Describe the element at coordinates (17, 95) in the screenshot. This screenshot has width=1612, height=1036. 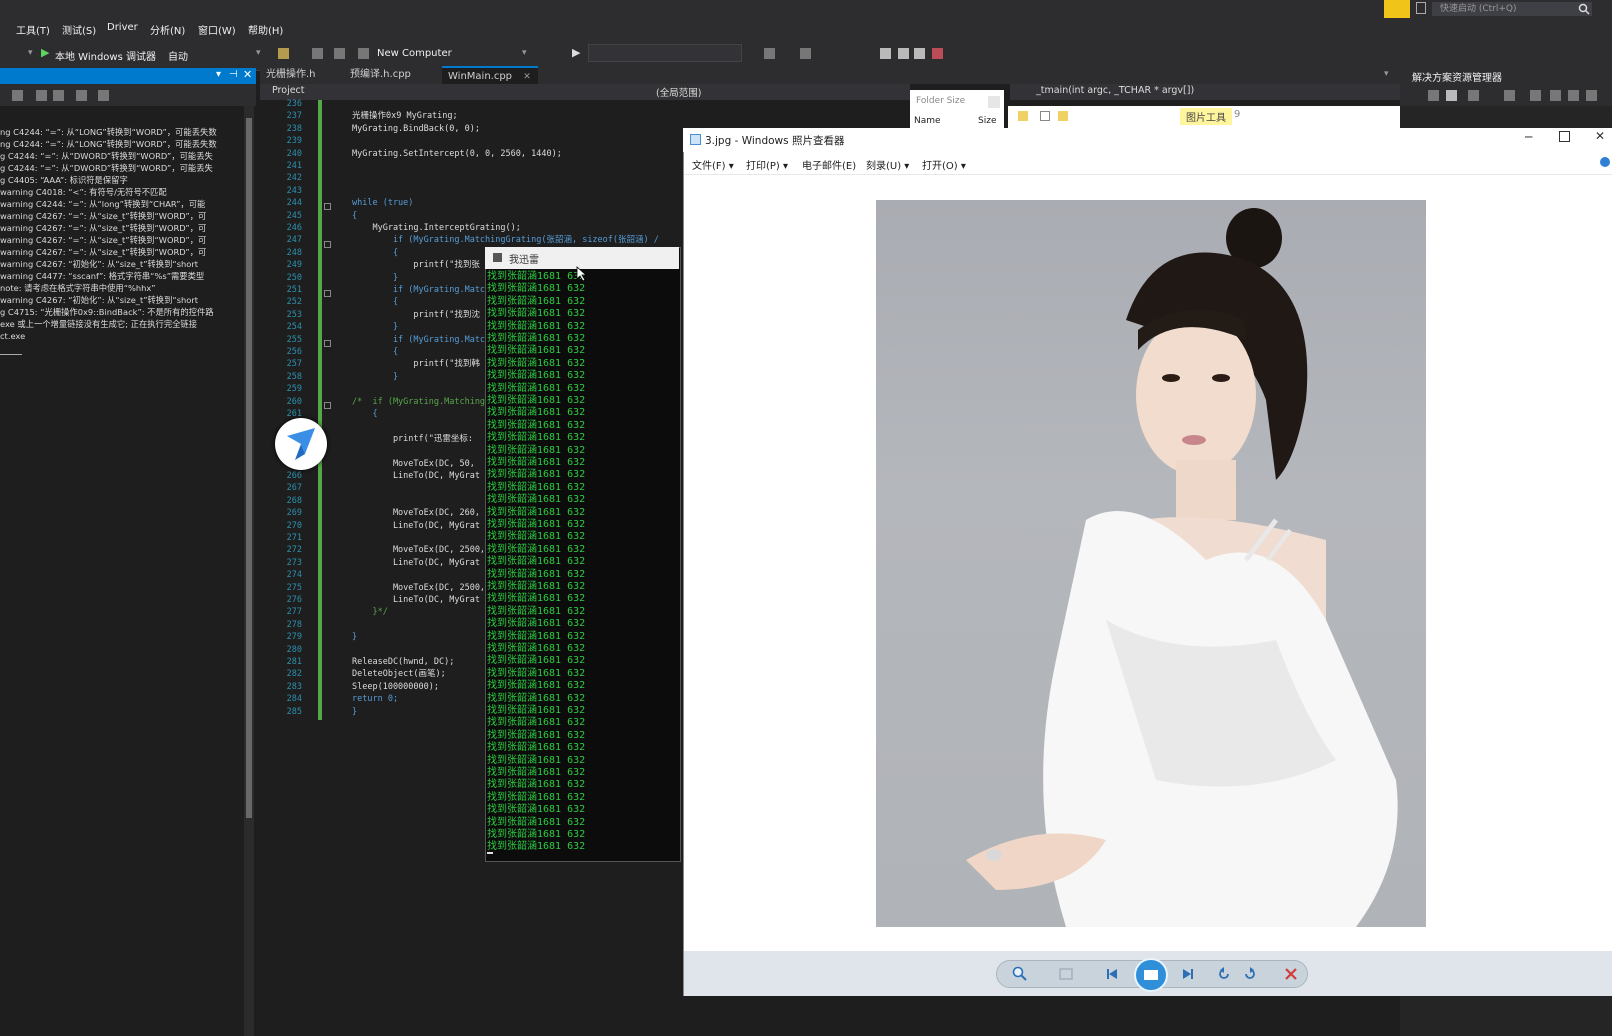
I see `clear-icon` at that location.